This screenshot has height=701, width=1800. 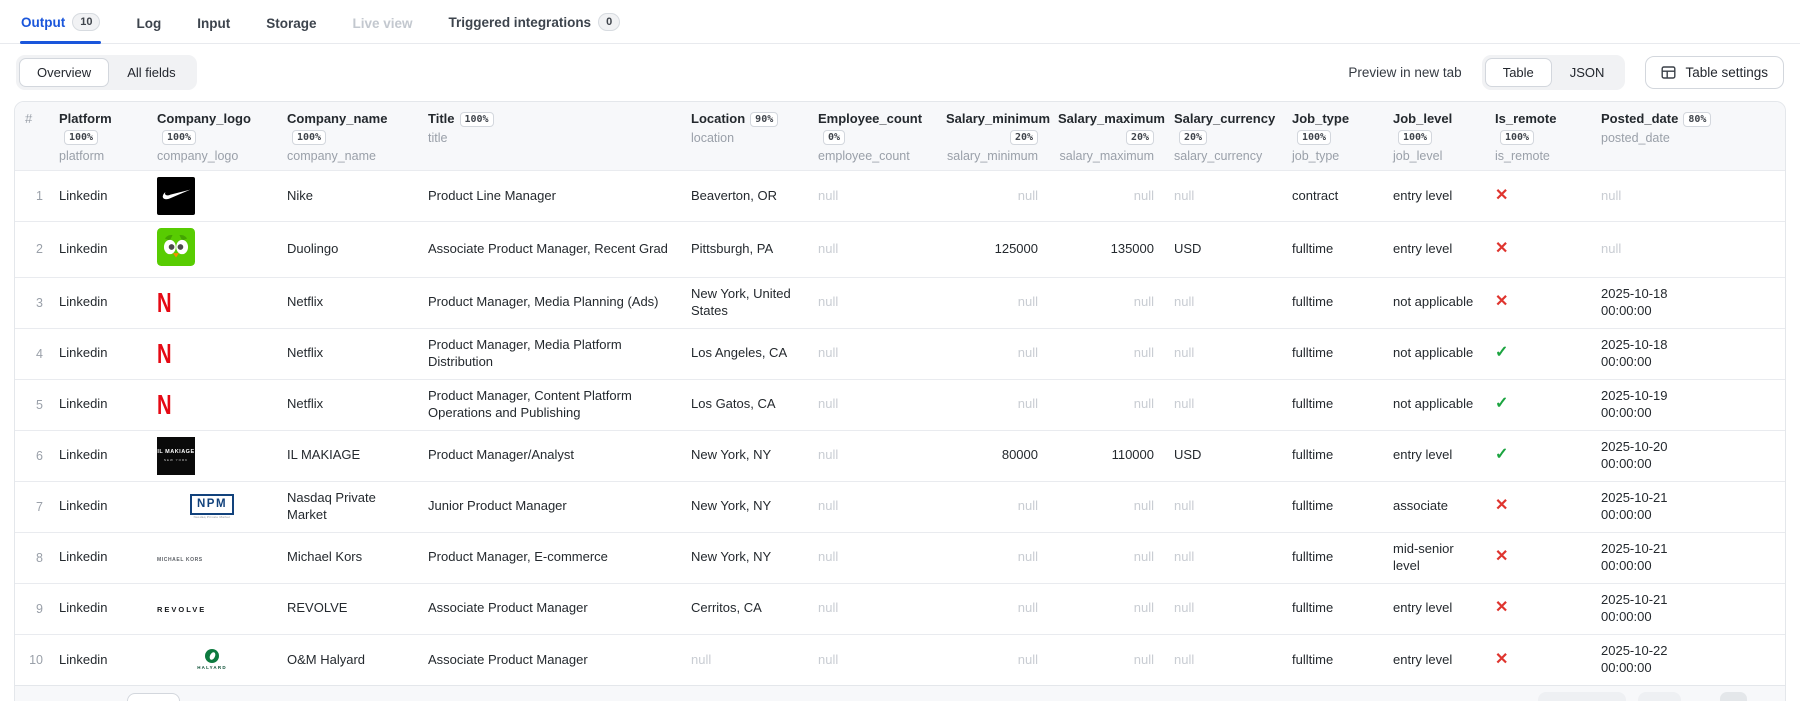 What do you see at coordinates (1433, 302) in the screenshot?
I see `cell-job-level: not applicable` at bounding box center [1433, 302].